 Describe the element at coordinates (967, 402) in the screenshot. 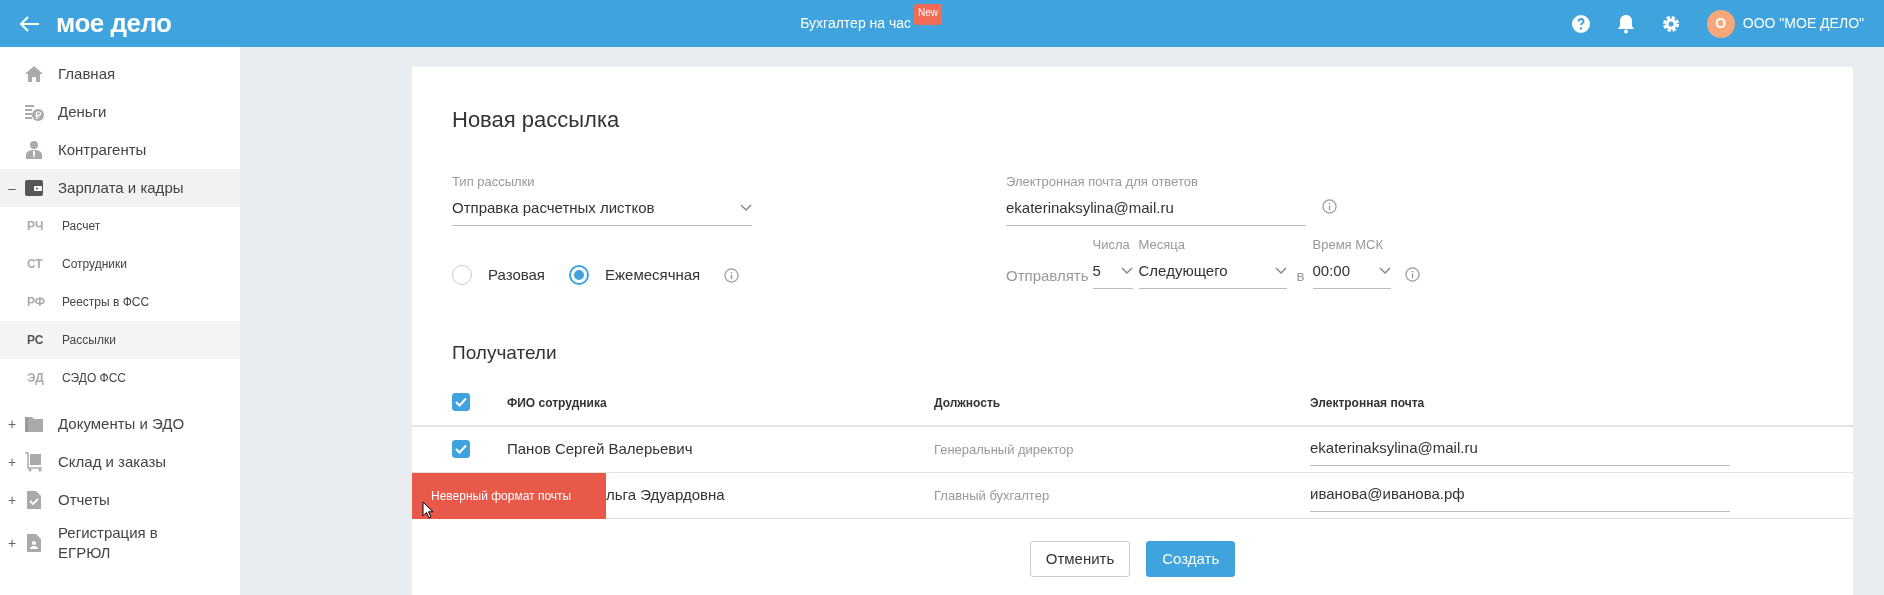

I see `column-header: Должность` at that location.